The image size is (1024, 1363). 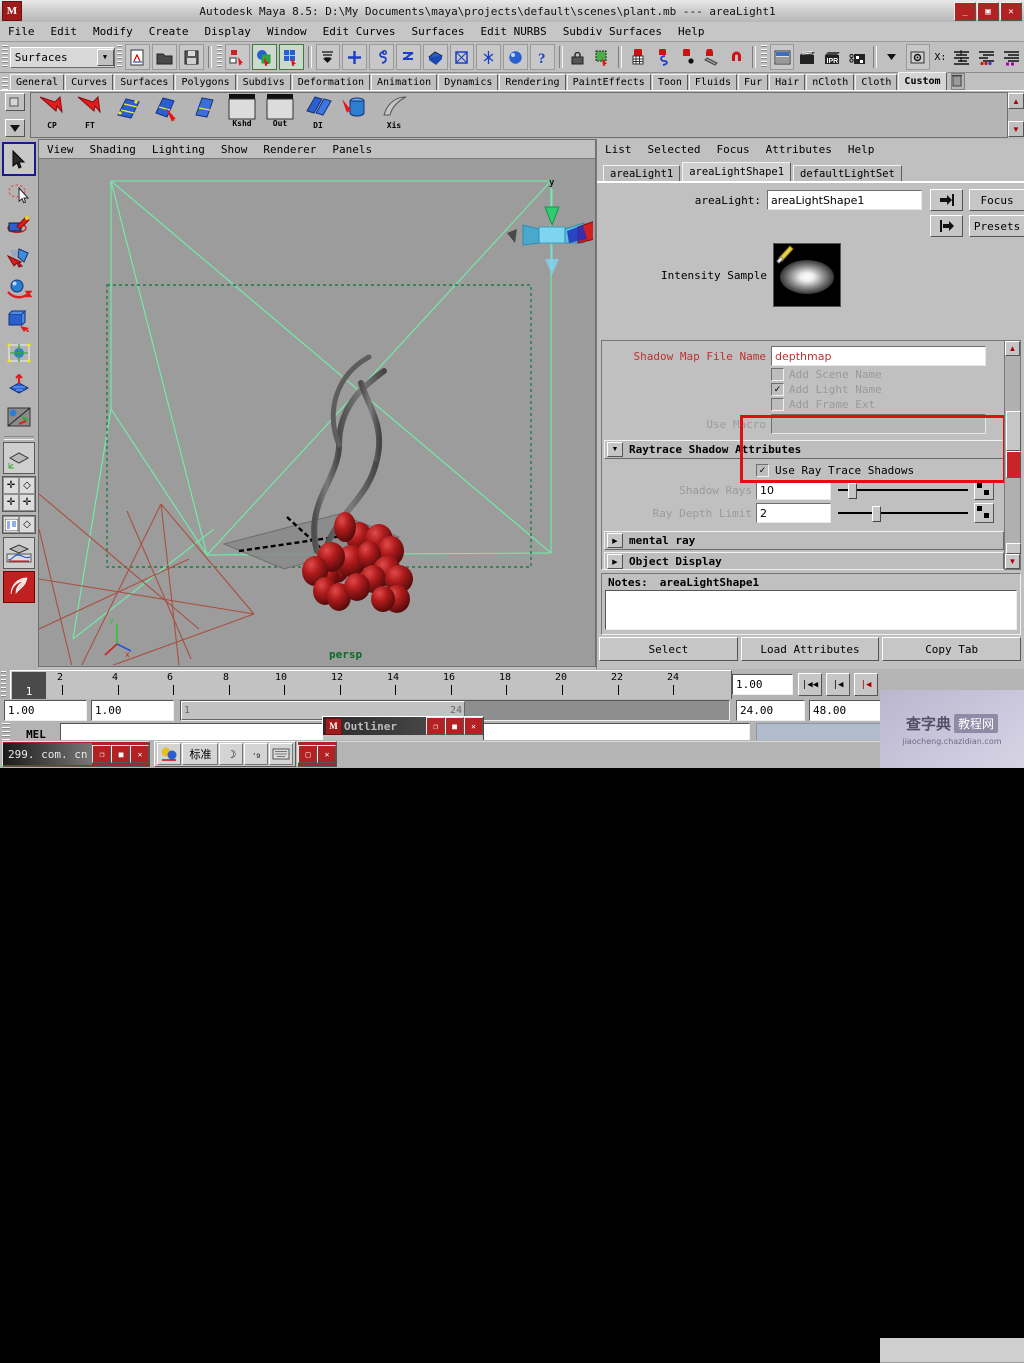 What do you see at coordinates (807, 275) in the screenshot?
I see `intensity-sample-swatch` at bounding box center [807, 275].